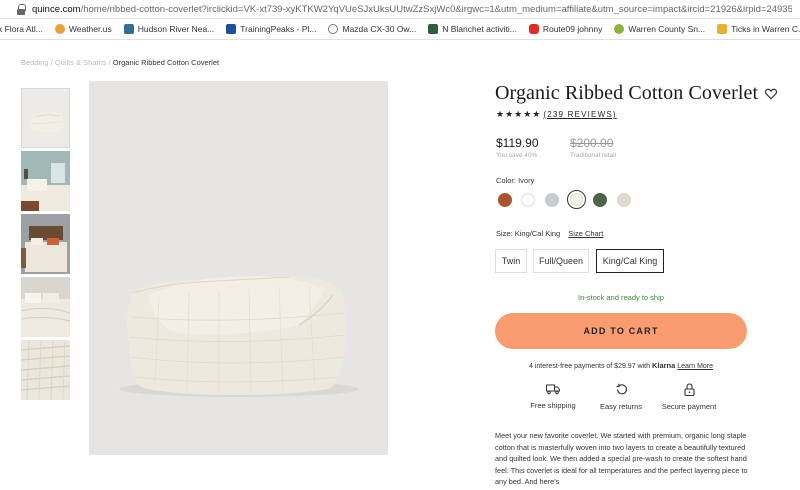 The height and width of the screenshot is (490, 800). What do you see at coordinates (621, 331) in the screenshot?
I see `add-to-cart-button: ADD TO CART` at bounding box center [621, 331].